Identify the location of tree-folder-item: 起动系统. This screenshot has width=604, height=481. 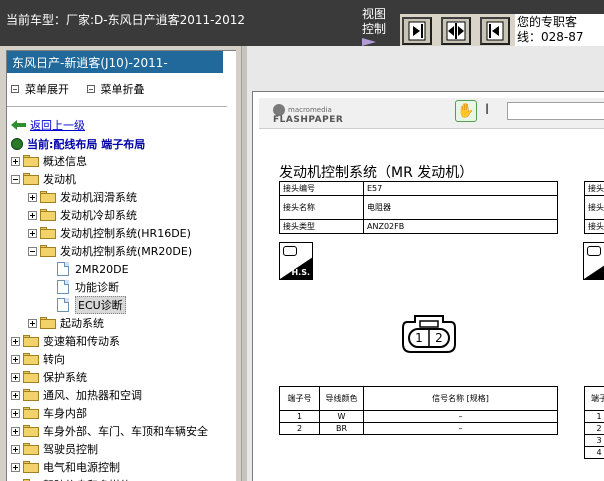
(66, 323).